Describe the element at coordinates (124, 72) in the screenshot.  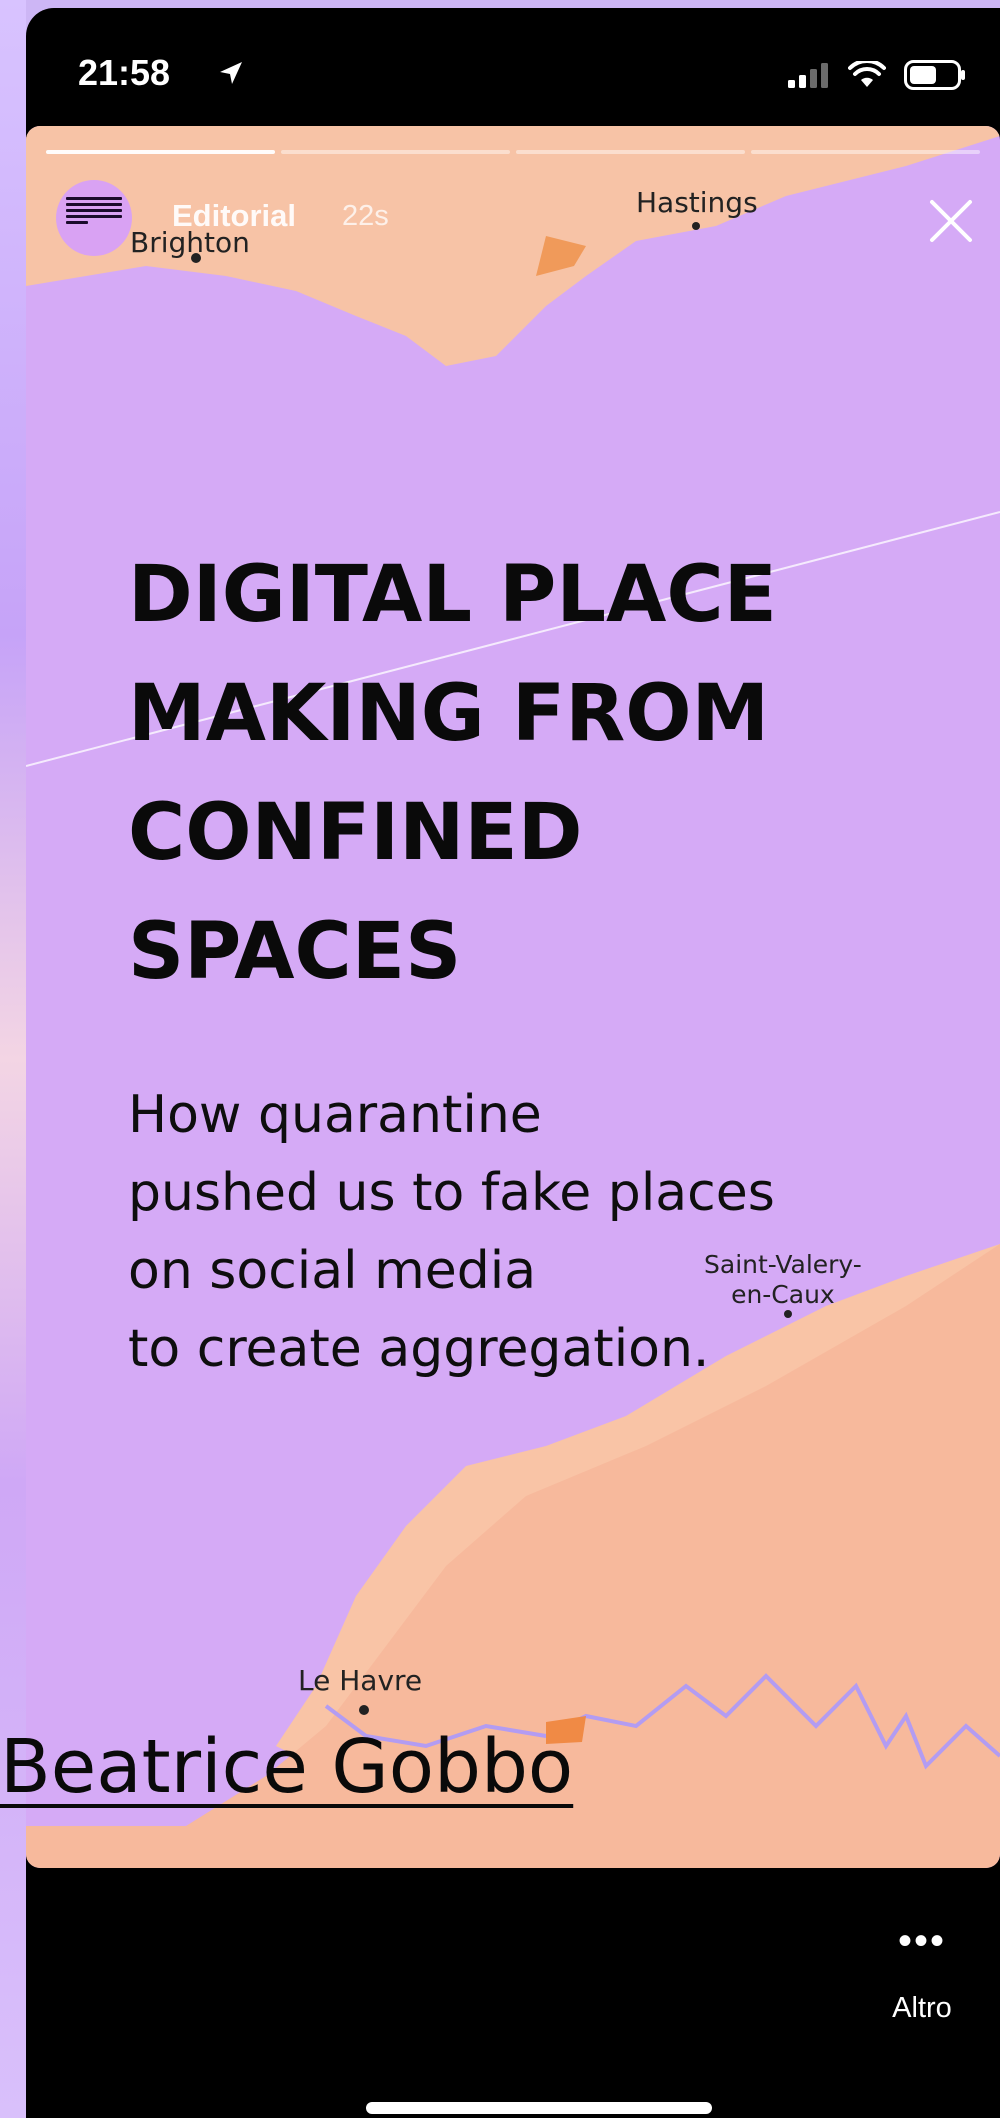
I see `status-time: 21:58` at that location.